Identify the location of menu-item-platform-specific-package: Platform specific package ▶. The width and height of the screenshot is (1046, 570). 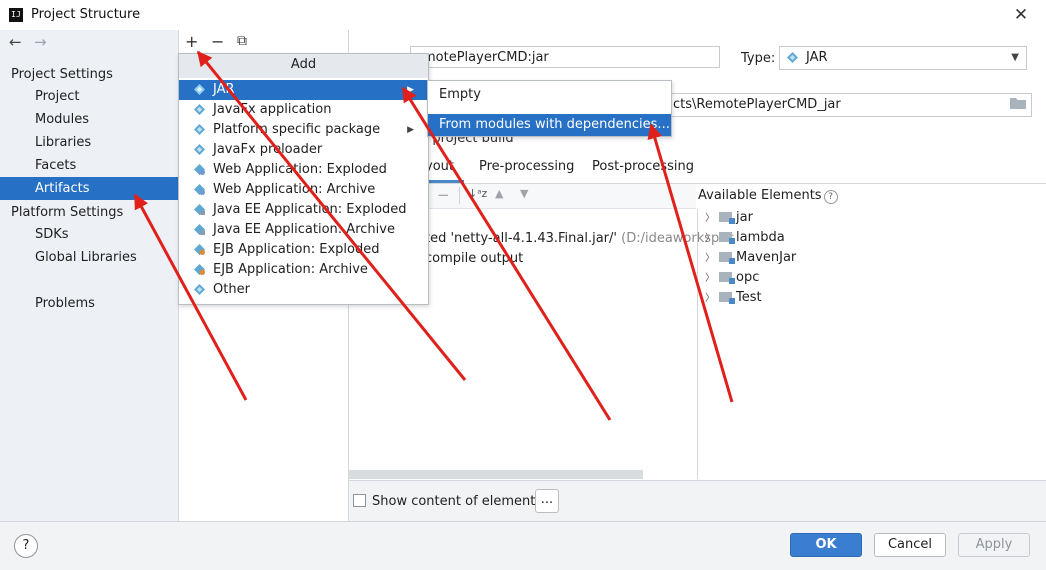
(303, 130).